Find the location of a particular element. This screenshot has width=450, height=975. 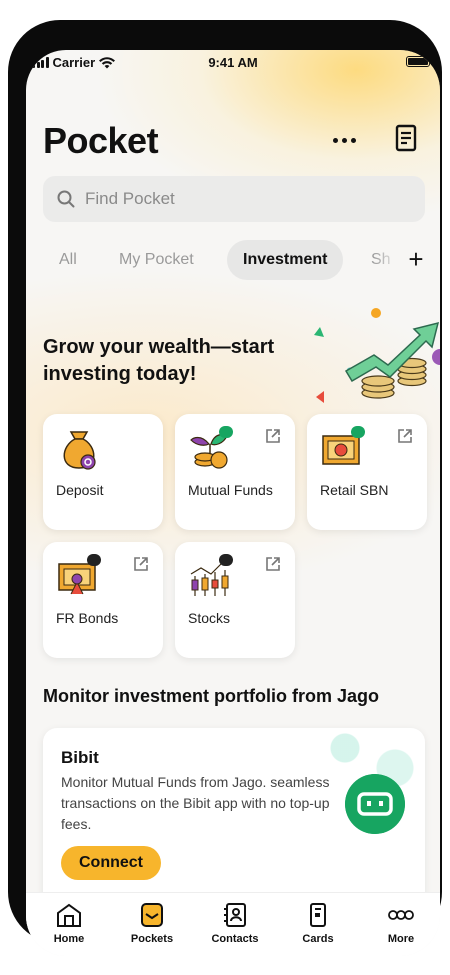

product-label: Retail SBN is located at coordinates (354, 490).